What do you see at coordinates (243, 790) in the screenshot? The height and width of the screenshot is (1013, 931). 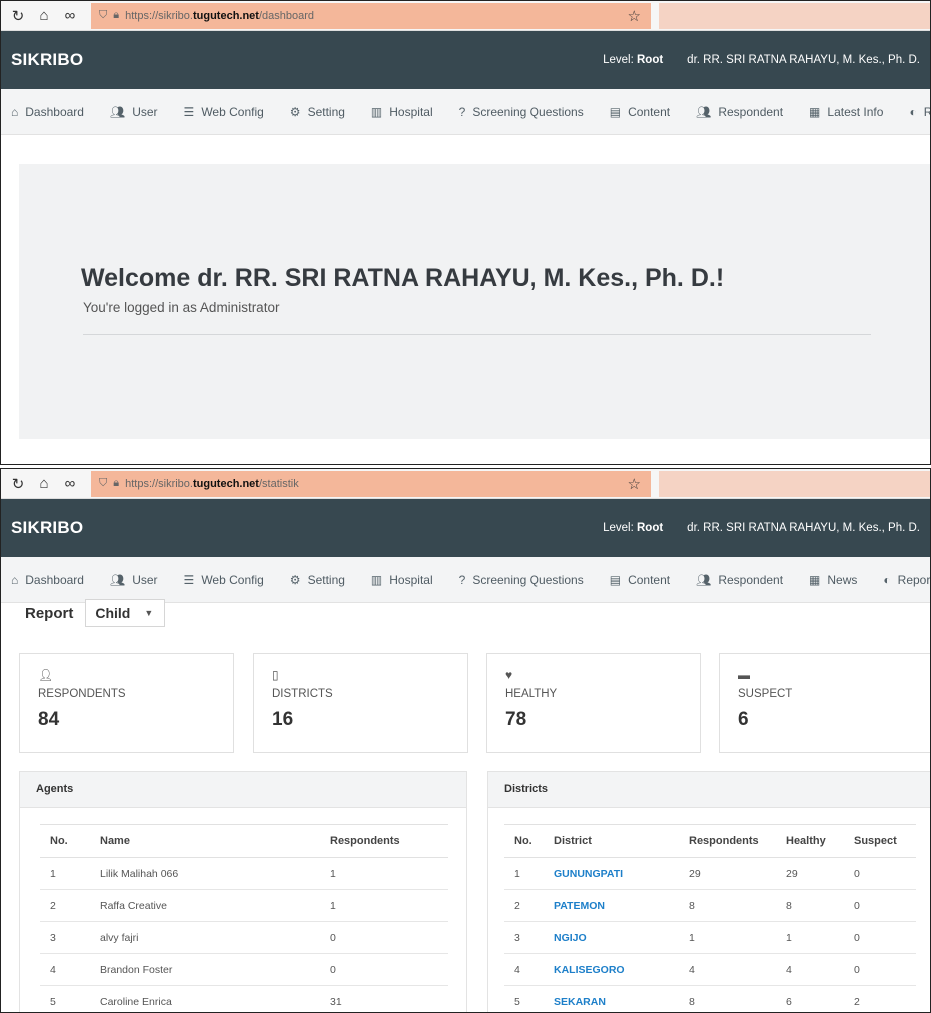 I see `agents-panel-title: Agents` at bounding box center [243, 790].